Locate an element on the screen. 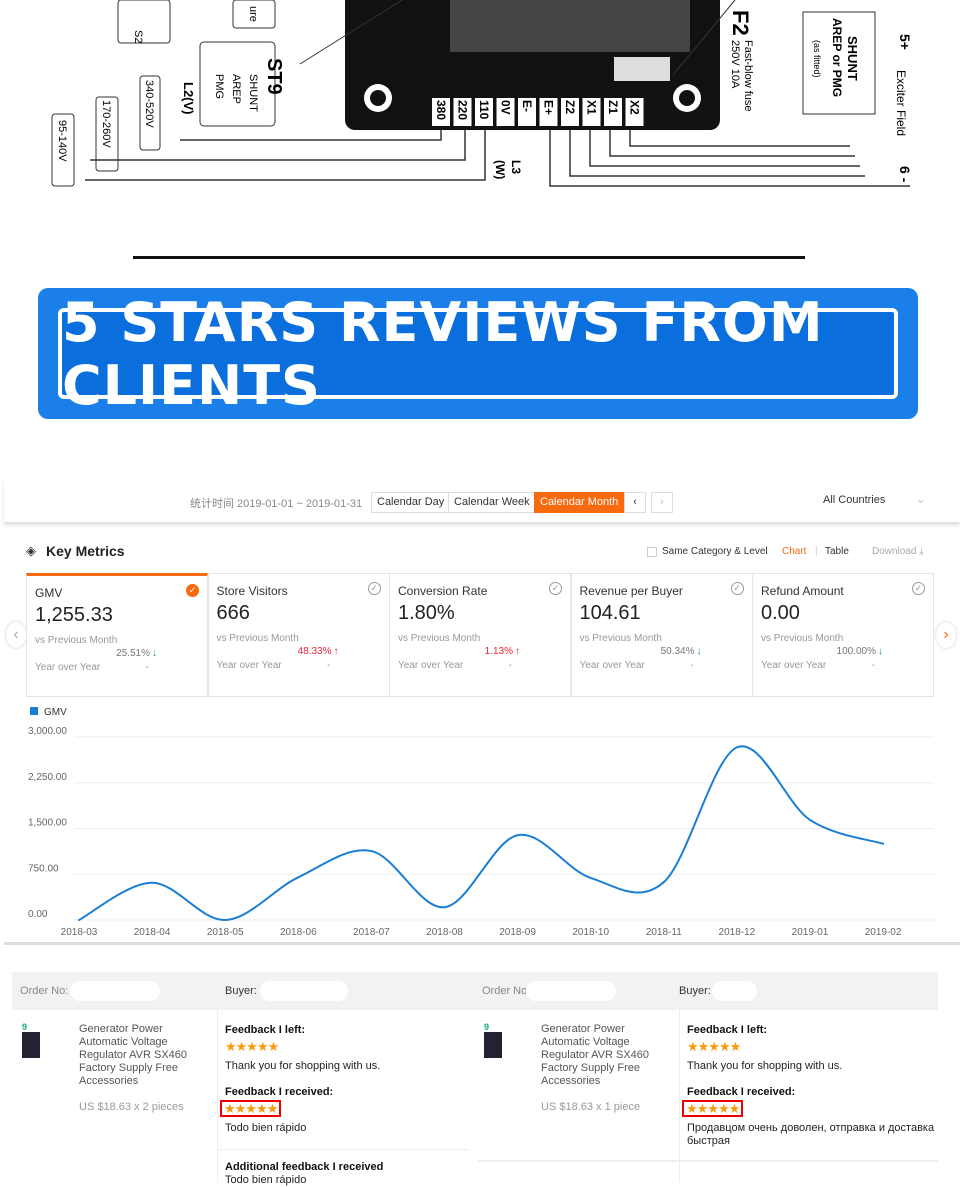 This screenshot has height=1187, width=960. metric-value: 104.61 is located at coordinates (610, 613).